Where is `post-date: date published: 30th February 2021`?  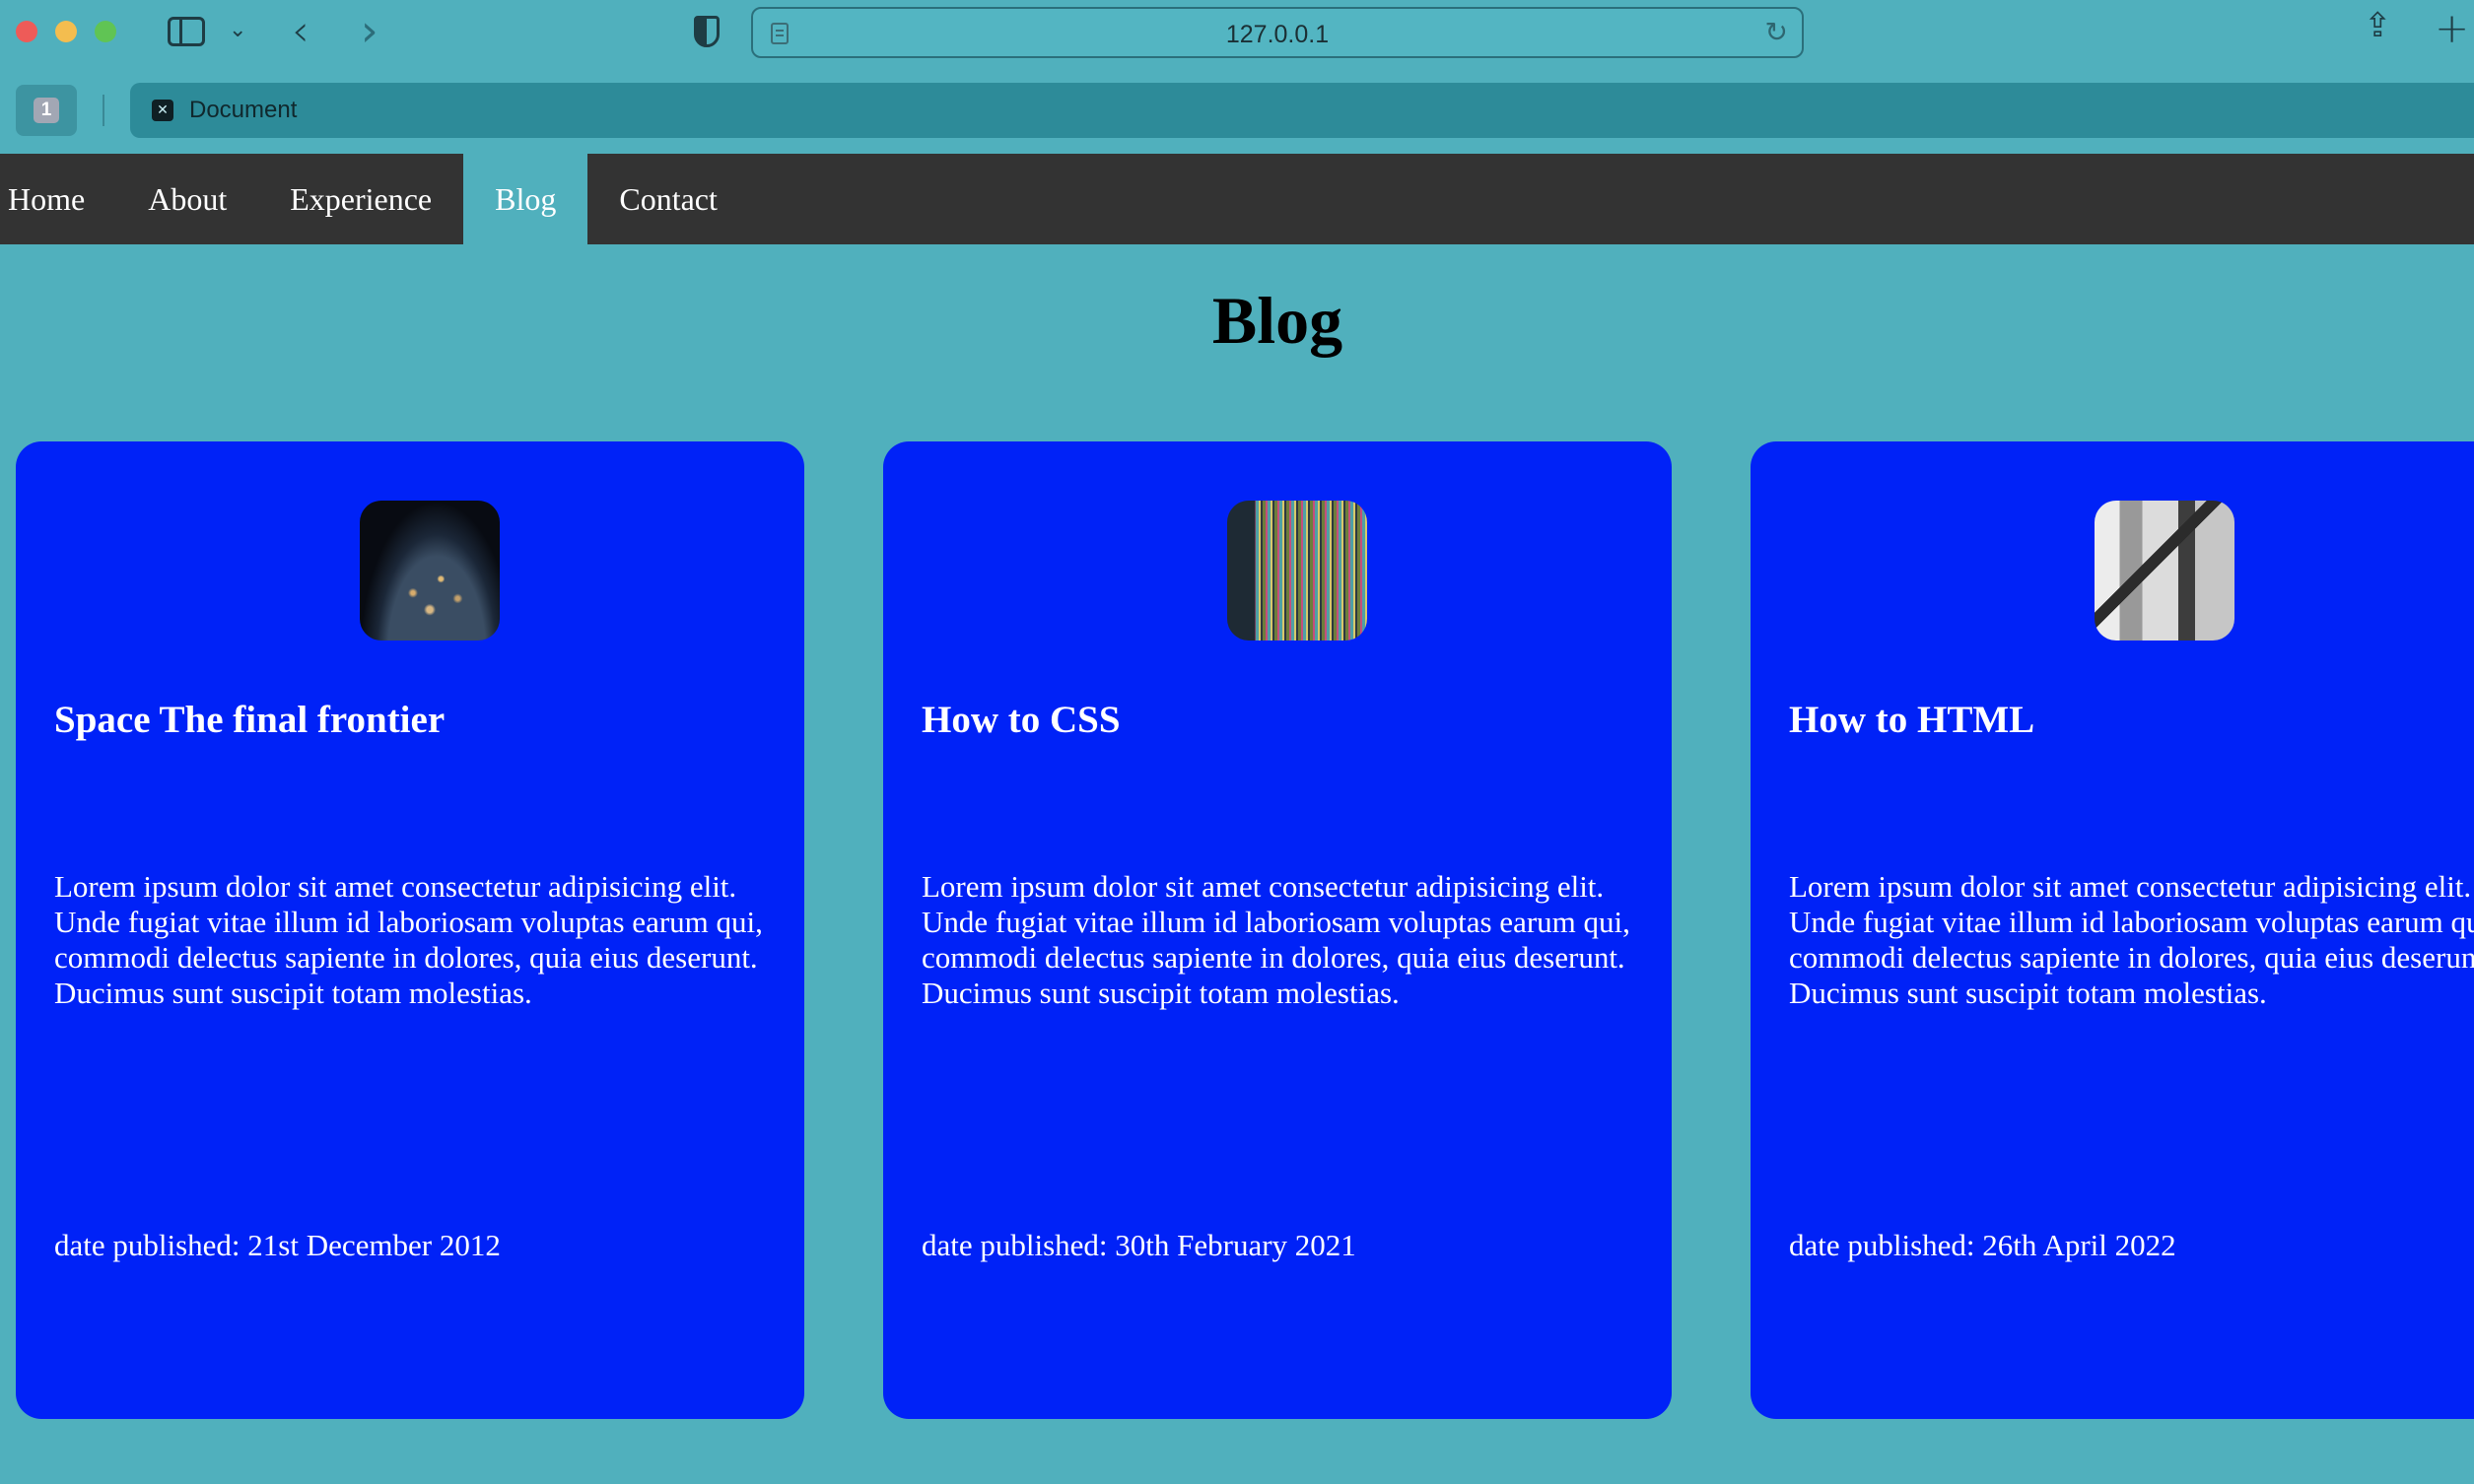
post-date: date published: 30th February 2021 is located at coordinates (1139, 1245).